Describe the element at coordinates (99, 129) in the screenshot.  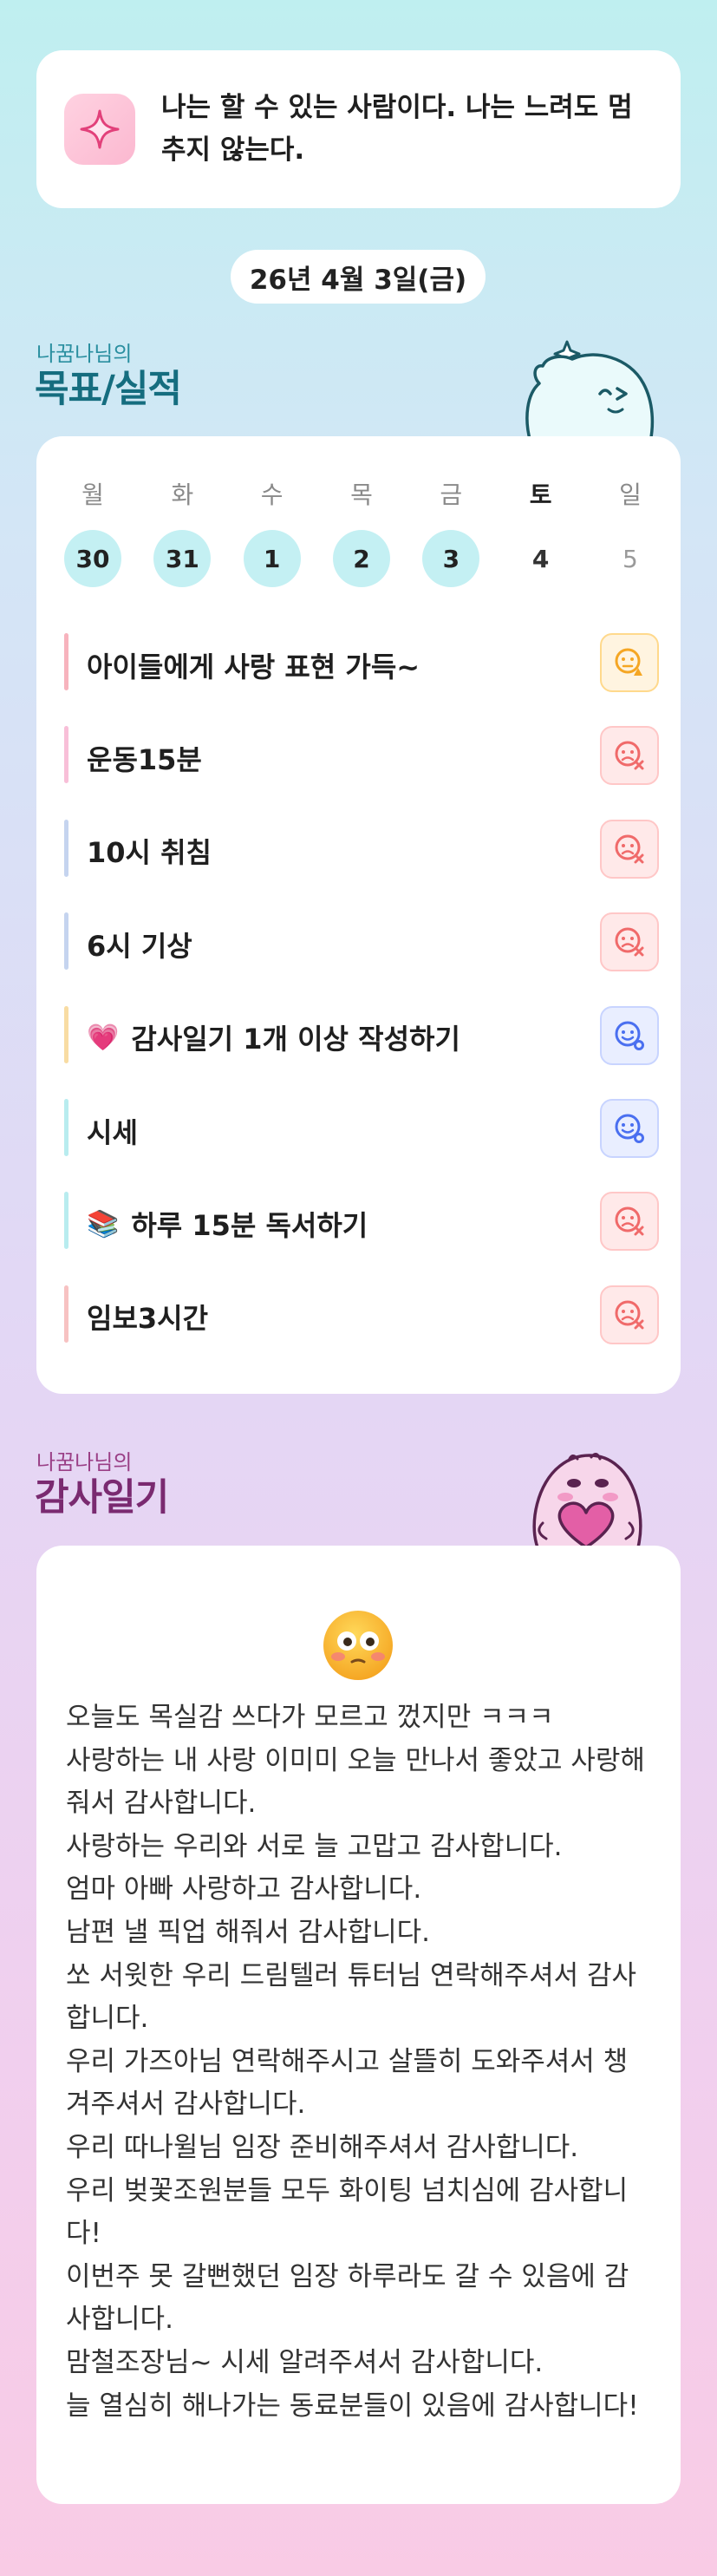
I see `sparkle-icon` at that location.